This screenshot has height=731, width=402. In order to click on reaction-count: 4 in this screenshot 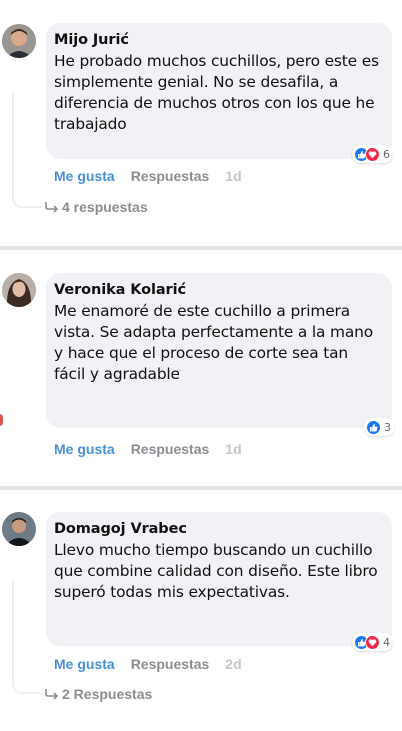, I will do `click(386, 642)`.